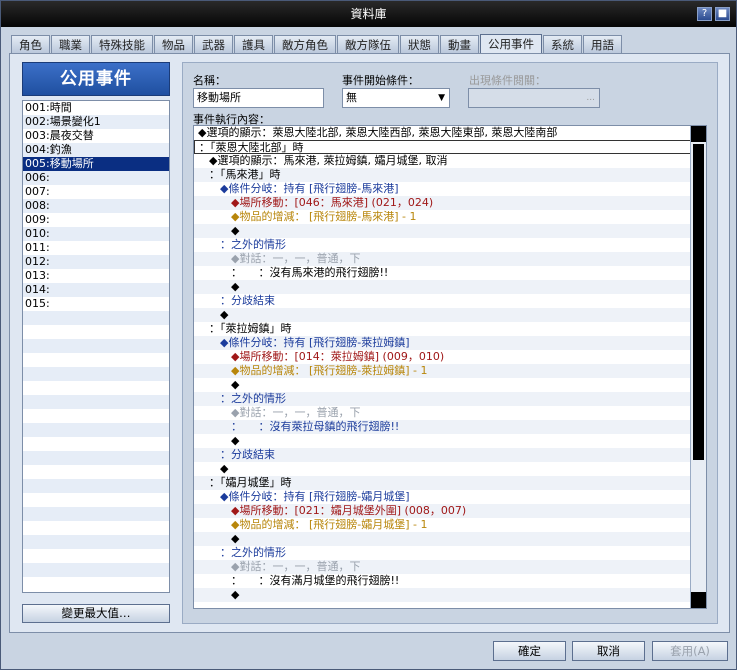  I want to click on command-line: ◆選項的顯示：馬來港, 萊拉姆鎮, 孀月城堡, 取消, so click(450, 161).